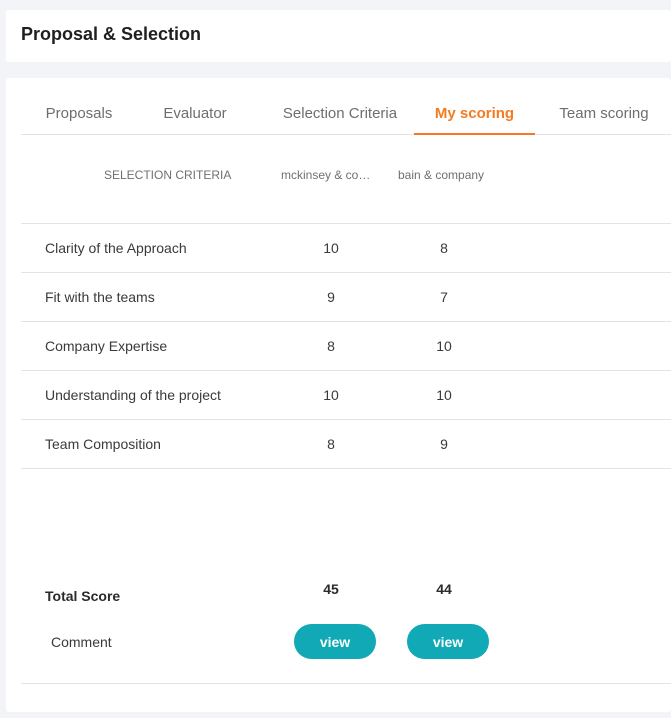 This screenshot has height=718, width=671. I want to click on total-score-value: 44, so click(444, 589).